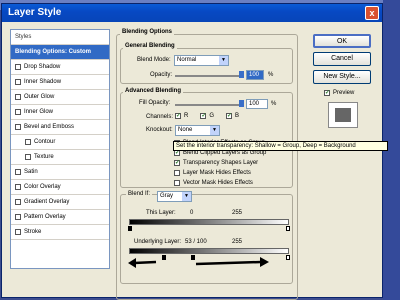 The image size is (400, 300). What do you see at coordinates (60, 172) in the screenshot?
I see `sidebar-item-satin: Satin` at bounding box center [60, 172].